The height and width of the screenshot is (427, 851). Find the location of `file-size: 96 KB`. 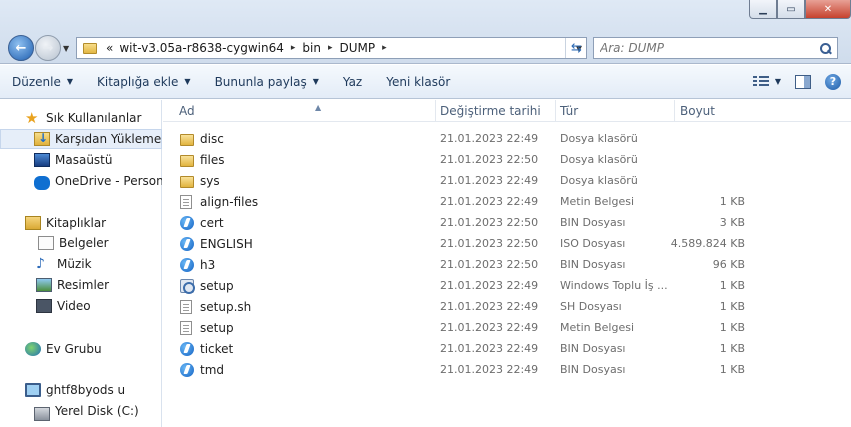

file-size: 96 KB is located at coordinates (728, 264).